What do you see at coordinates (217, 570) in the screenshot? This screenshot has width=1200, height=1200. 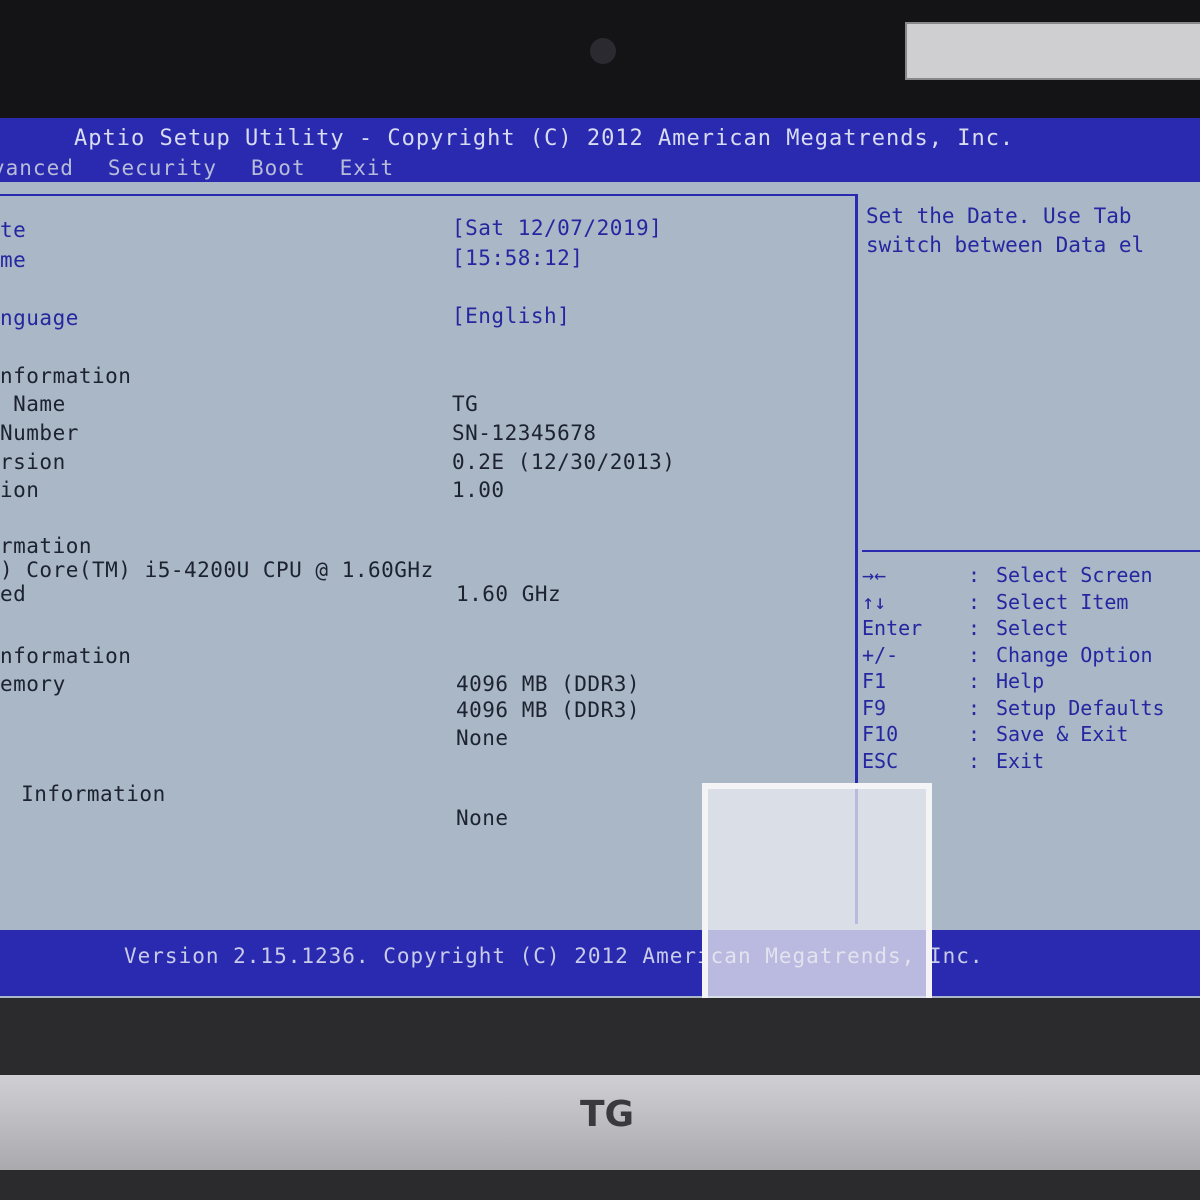 I see `setting-label: ) Core(TM) i5-4200U CPU @ 1.60GHz` at bounding box center [217, 570].